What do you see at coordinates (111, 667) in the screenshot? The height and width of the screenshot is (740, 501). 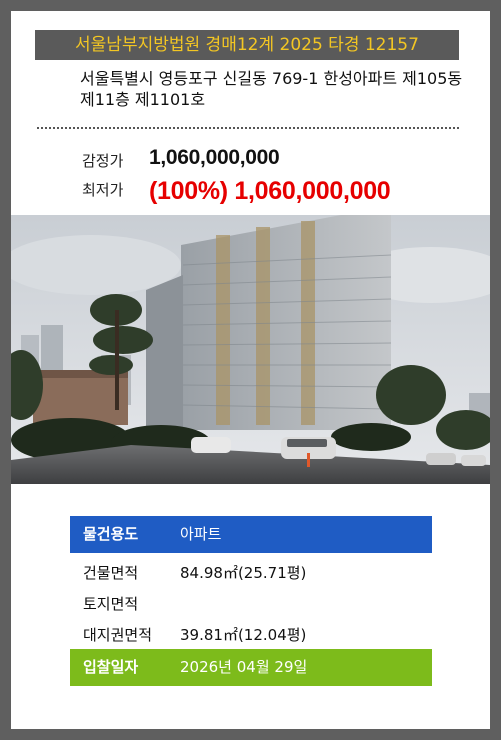 I see `bid-date-label: 입찰일자` at bounding box center [111, 667].